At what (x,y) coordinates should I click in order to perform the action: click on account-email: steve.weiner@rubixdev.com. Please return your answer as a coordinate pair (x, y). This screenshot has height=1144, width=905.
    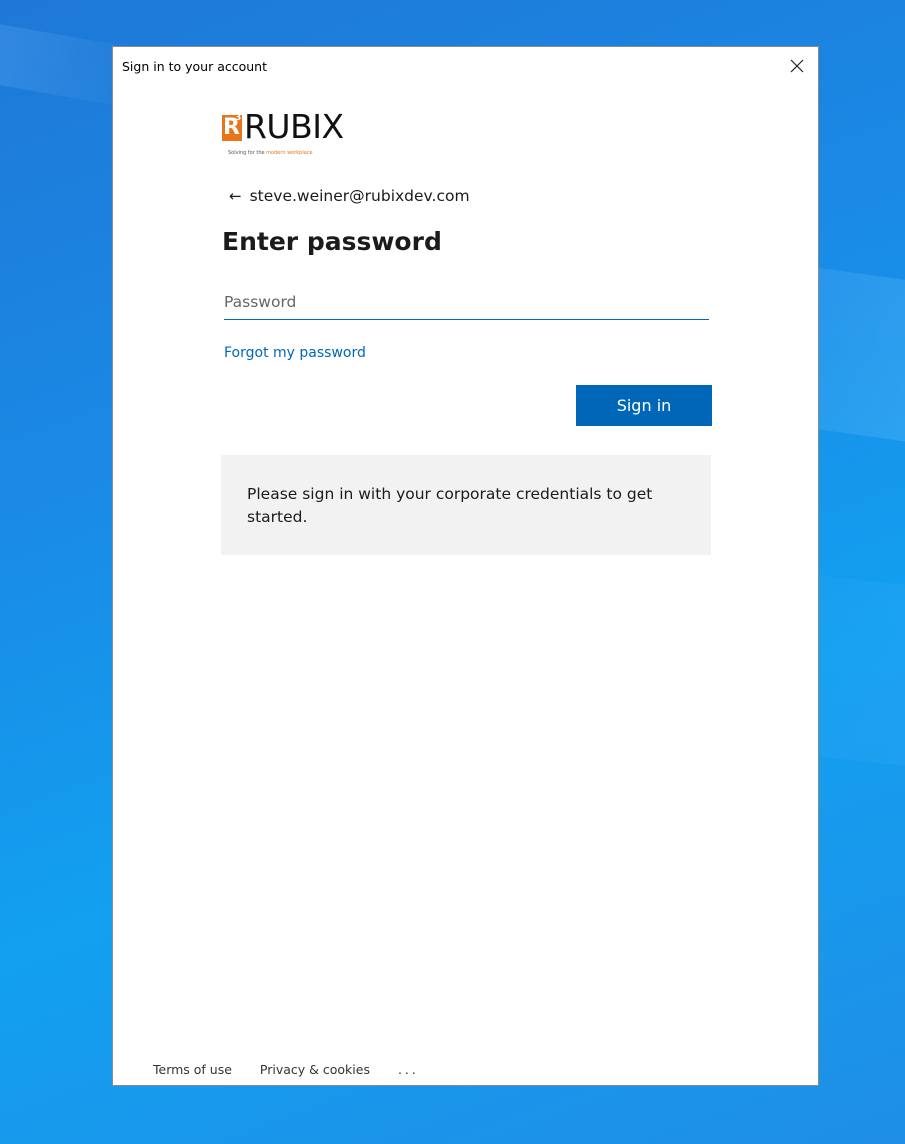
    Looking at the image, I should click on (359, 196).